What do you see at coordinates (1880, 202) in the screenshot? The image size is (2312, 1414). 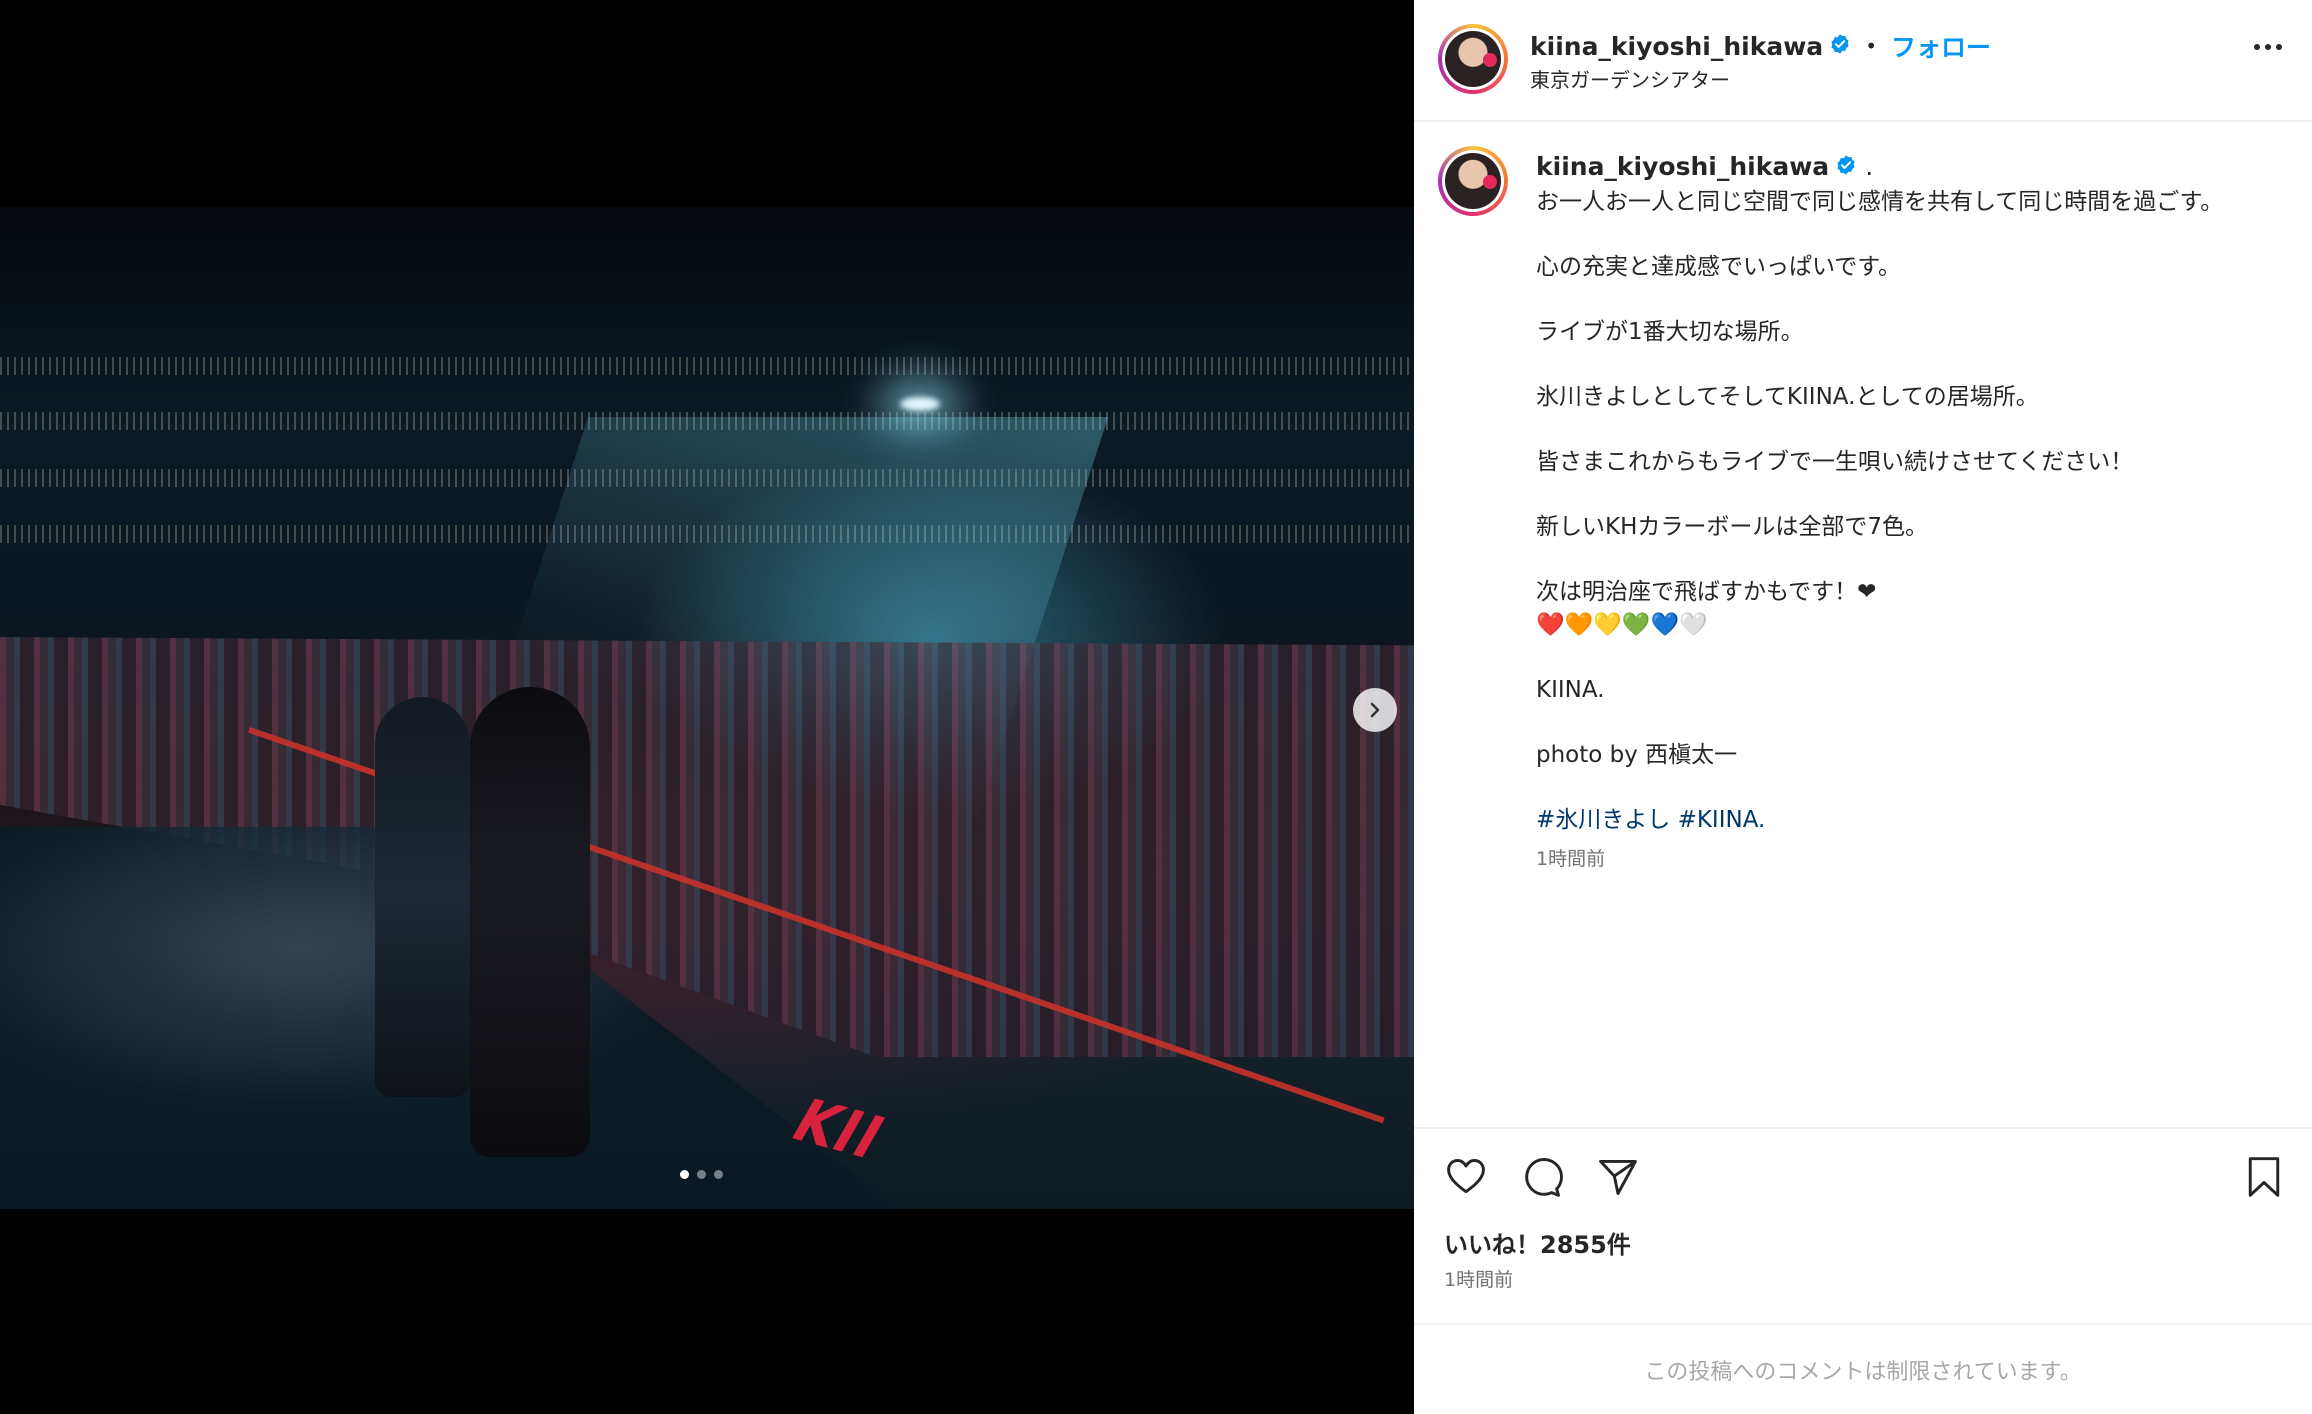 I see `caption-line: お一人お一人と同じ空間で同じ感情を共有して同じ時間を過ごす。` at bounding box center [1880, 202].